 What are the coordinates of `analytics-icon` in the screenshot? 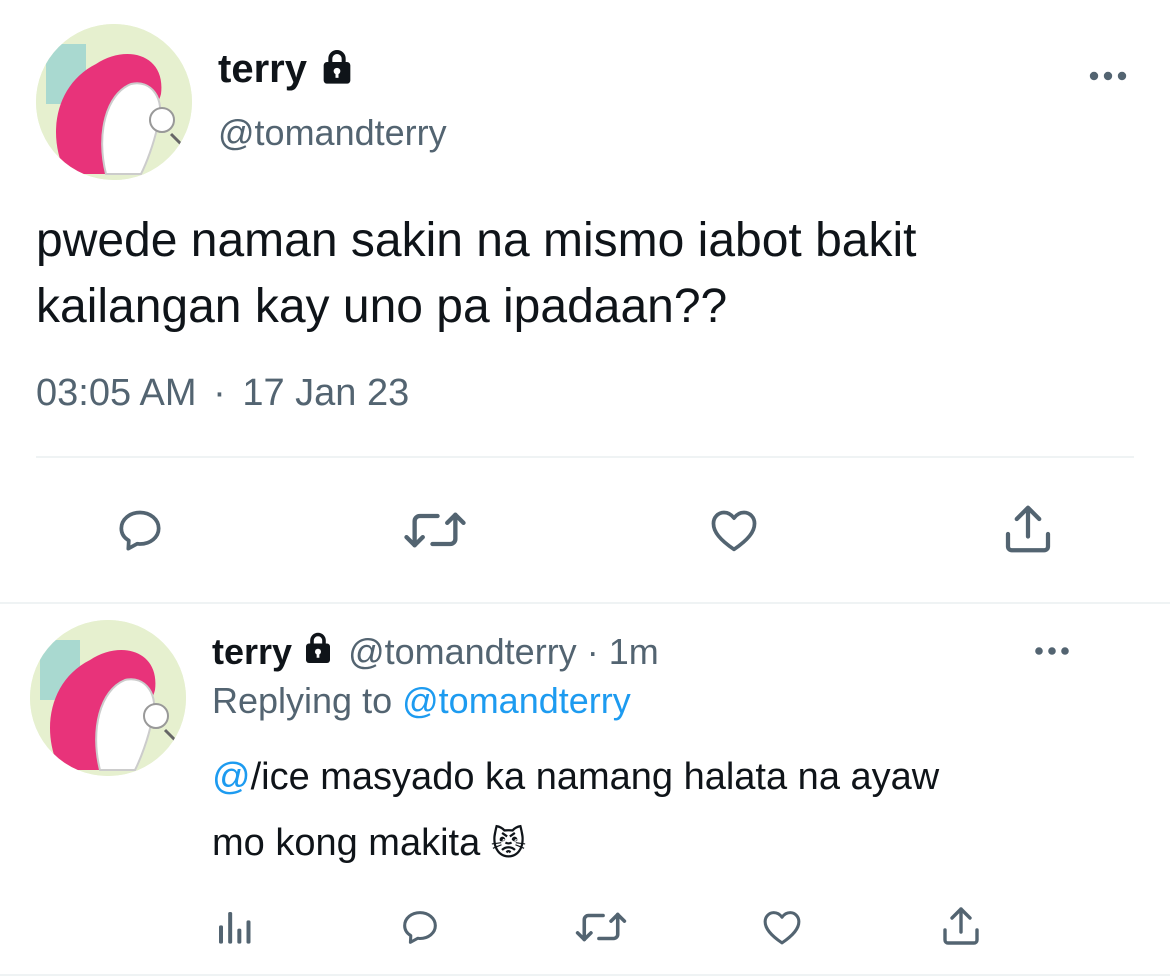 It's located at (235, 928).